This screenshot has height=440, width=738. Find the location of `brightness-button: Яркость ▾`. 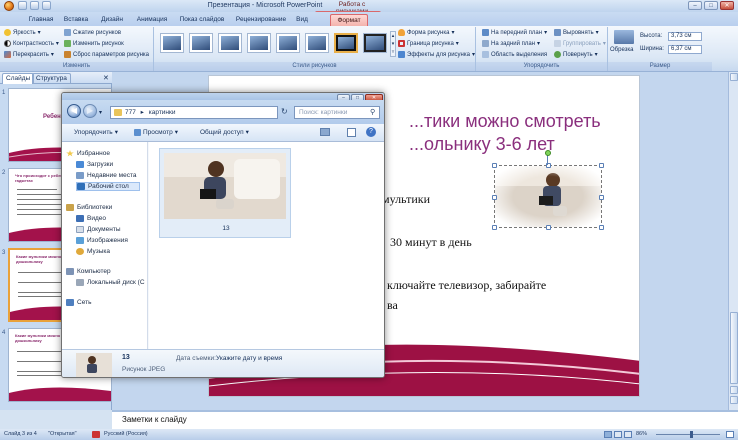

brightness-button: Яркость ▾ is located at coordinates (22, 32).